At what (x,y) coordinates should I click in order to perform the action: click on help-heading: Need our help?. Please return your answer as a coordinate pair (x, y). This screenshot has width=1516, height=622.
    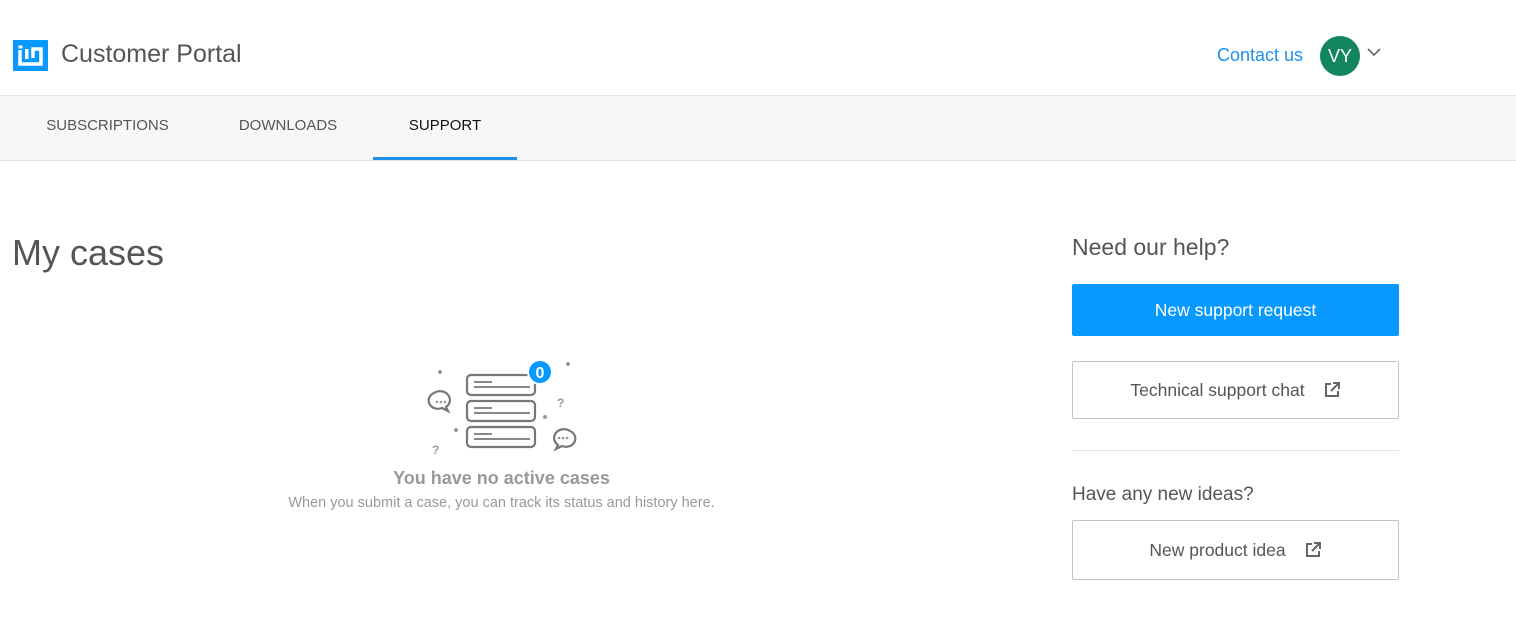
    Looking at the image, I should click on (1151, 247).